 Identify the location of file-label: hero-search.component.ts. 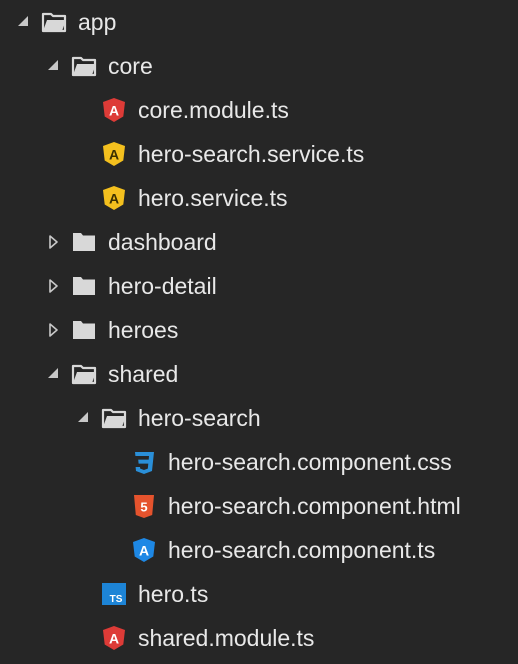
(302, 550).